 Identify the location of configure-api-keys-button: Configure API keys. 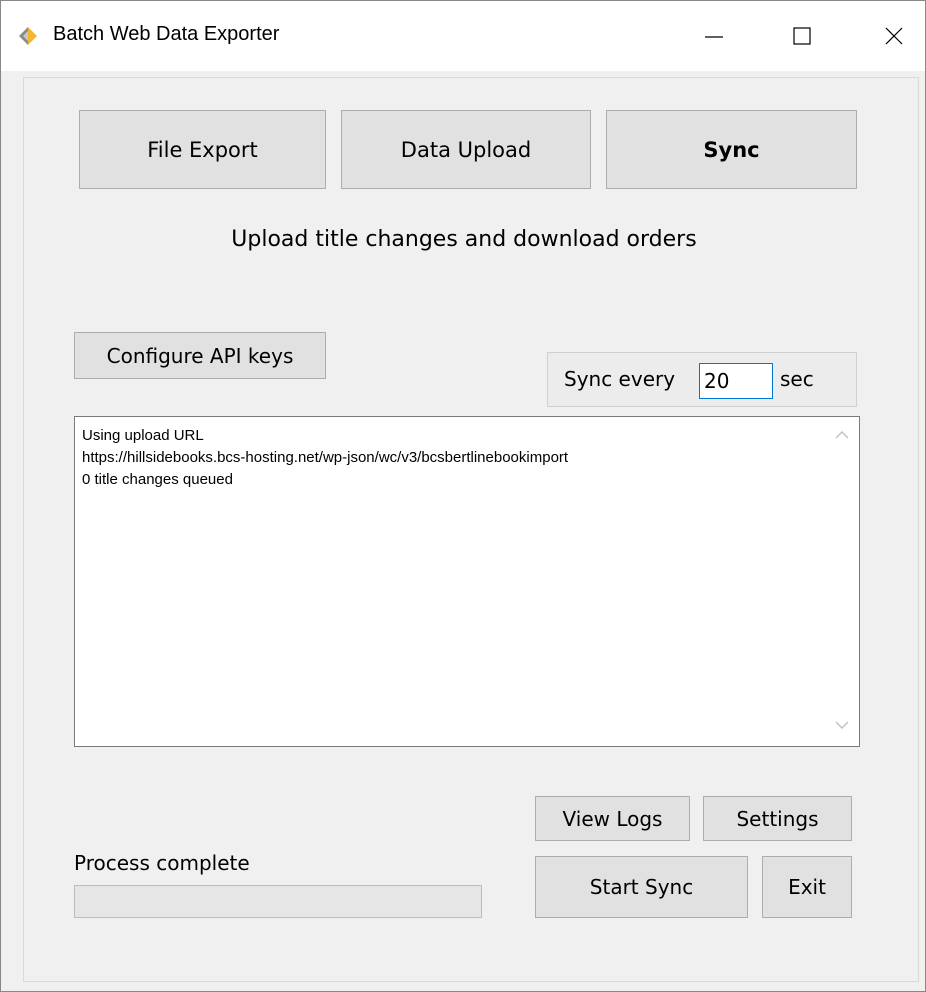
(200, 355).